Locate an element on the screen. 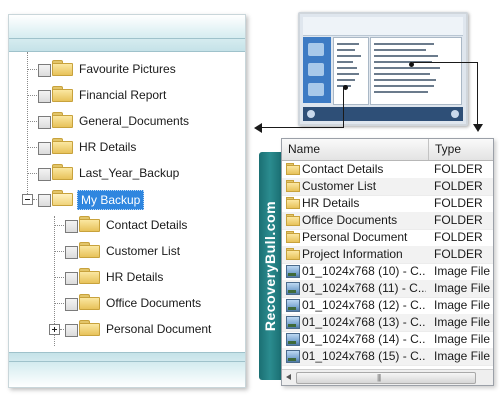 The image size is (500, 400). tree-item-last-year-backup: Last_Year_Backup is located at coordinates (124, 173).